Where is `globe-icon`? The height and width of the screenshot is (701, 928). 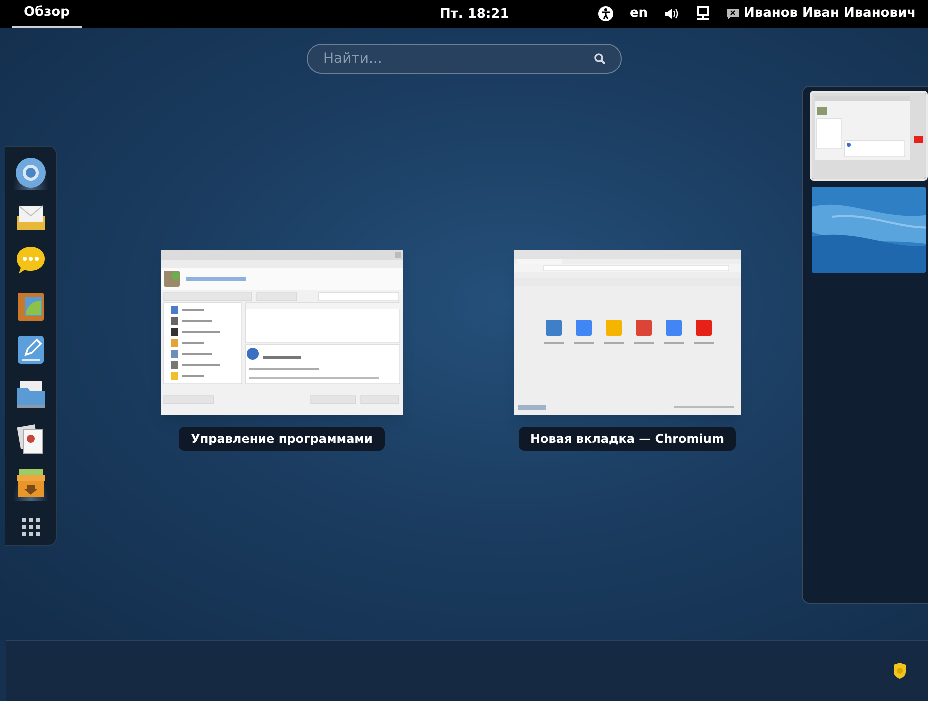 globe-icon is located at coordinates (31, 173).